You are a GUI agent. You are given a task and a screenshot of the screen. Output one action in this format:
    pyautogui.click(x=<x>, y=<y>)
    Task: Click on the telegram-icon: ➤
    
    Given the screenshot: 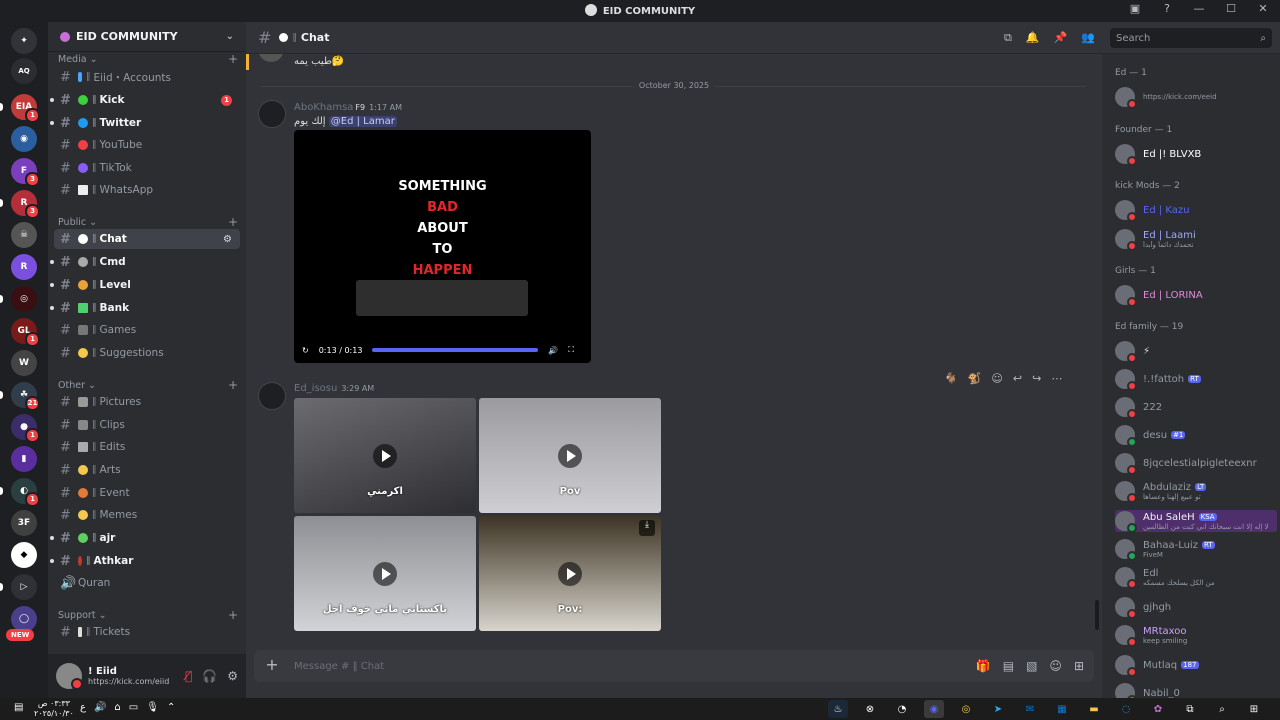 What is the action you would take?
    pyautogui.click(x=998, y=709)
    